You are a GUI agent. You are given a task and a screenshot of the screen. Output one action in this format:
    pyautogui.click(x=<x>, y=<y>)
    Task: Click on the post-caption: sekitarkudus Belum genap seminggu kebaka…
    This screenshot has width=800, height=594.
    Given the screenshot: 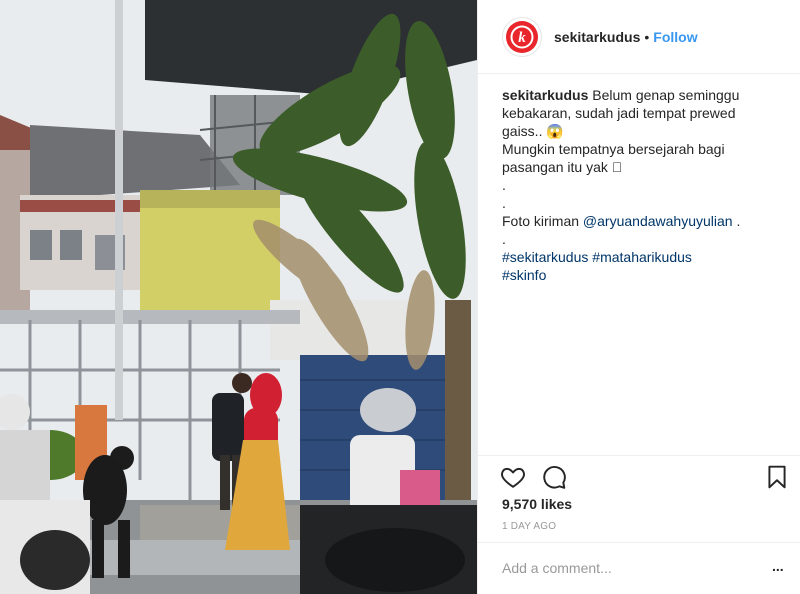 What is the action you would take?
    pyautogui.click(x=642, y=185)
    